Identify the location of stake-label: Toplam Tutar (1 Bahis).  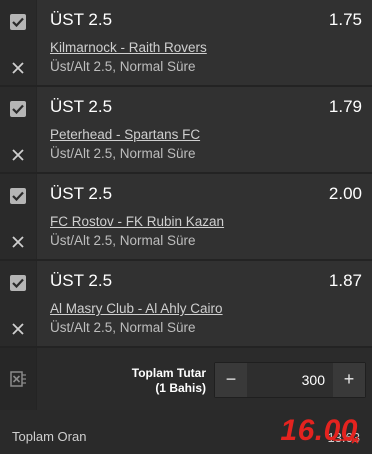
(163, 381).